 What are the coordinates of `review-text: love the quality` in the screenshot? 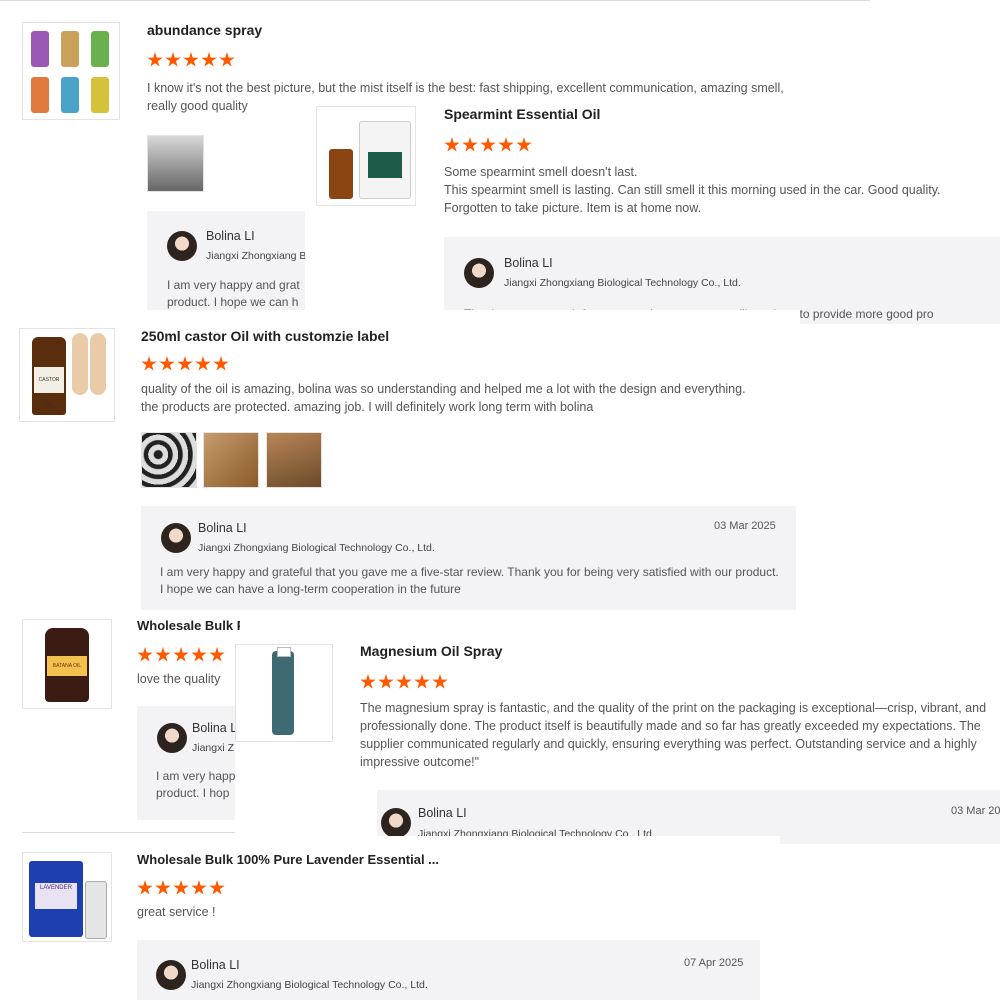 It's located at (179, 679).